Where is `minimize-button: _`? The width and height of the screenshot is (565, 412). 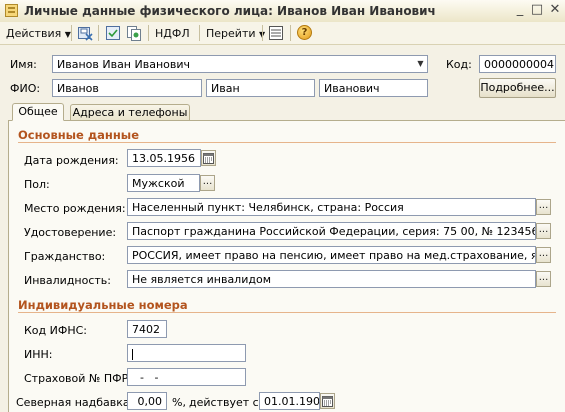
minimize-button: _ is located at coordinates (520, 10).